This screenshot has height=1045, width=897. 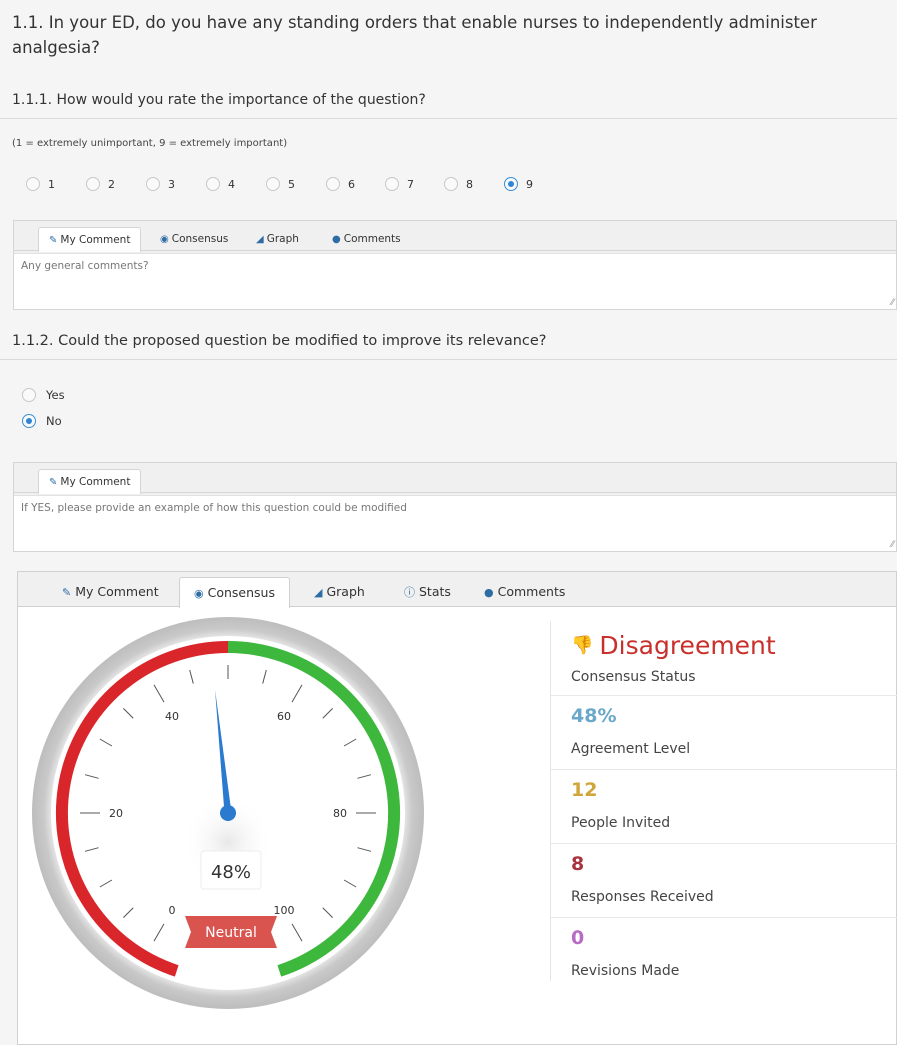 What do you see at coordinates (724, 880) in the screenshot?
I see `stat-responses-received: 8 Responses Received` at bounding box center [724, 880].